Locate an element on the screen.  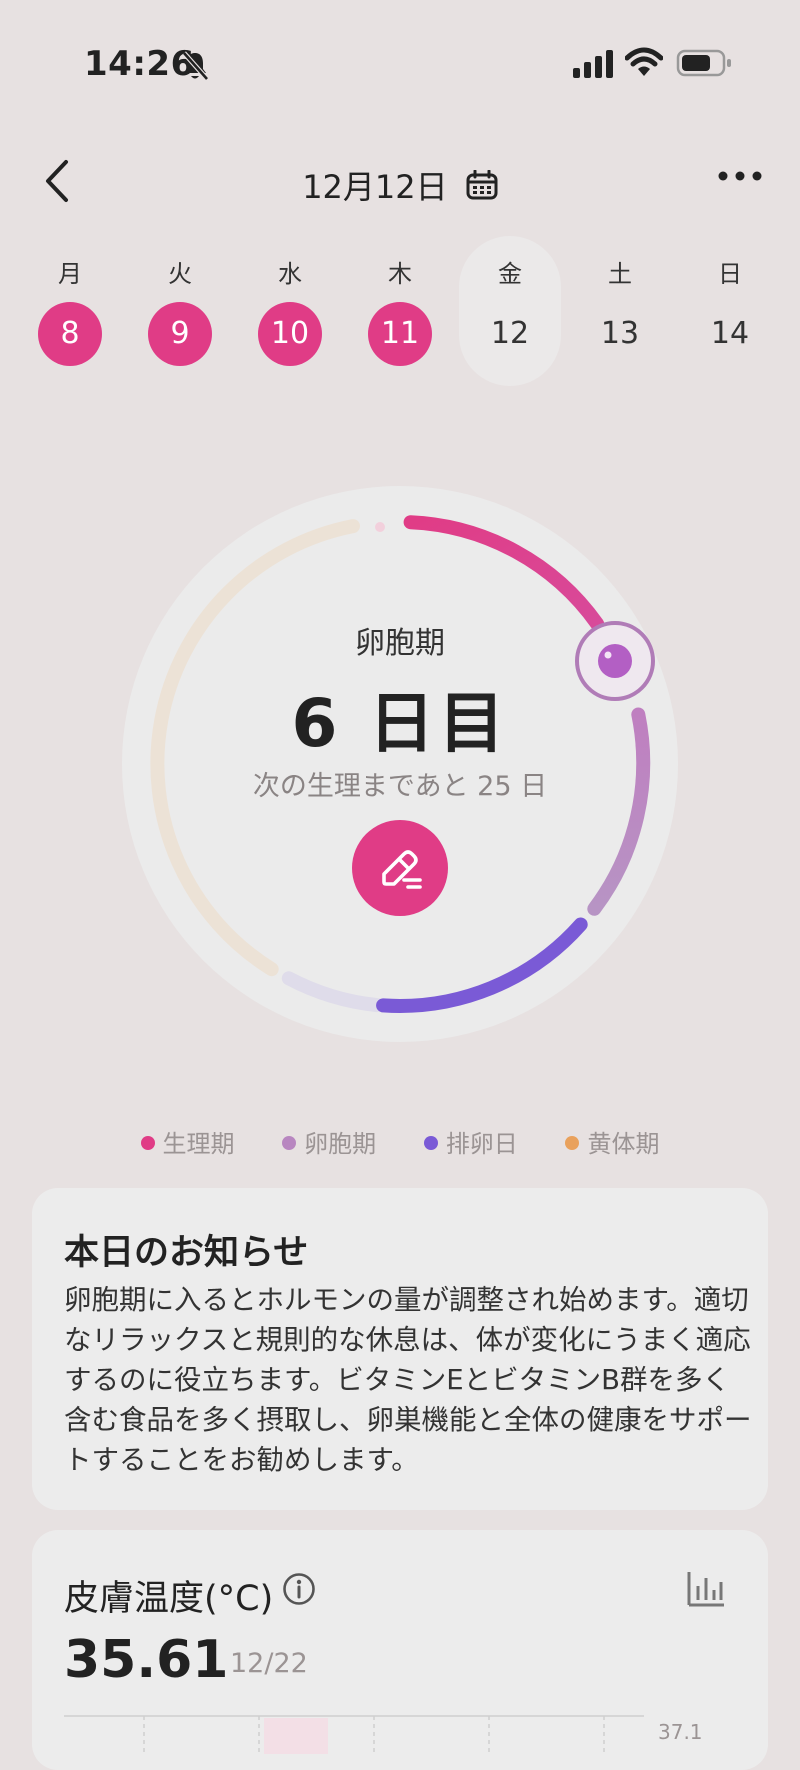
legend-label: 生理期 is located at coordinates (198, 1144).